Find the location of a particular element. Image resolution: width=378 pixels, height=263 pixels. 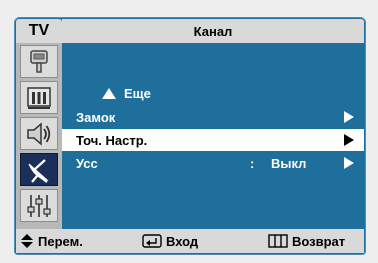

more-label: Еще is located at coordinates (137, 93).